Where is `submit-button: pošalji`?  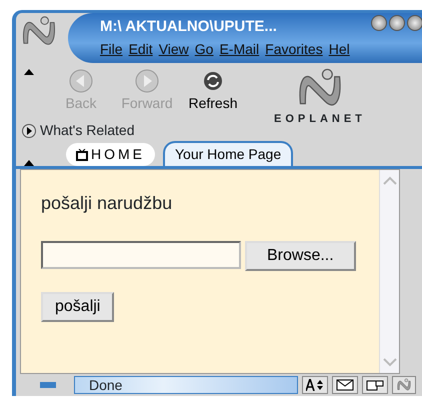 submit-button: pošalji is located at coordinates (77, 307).